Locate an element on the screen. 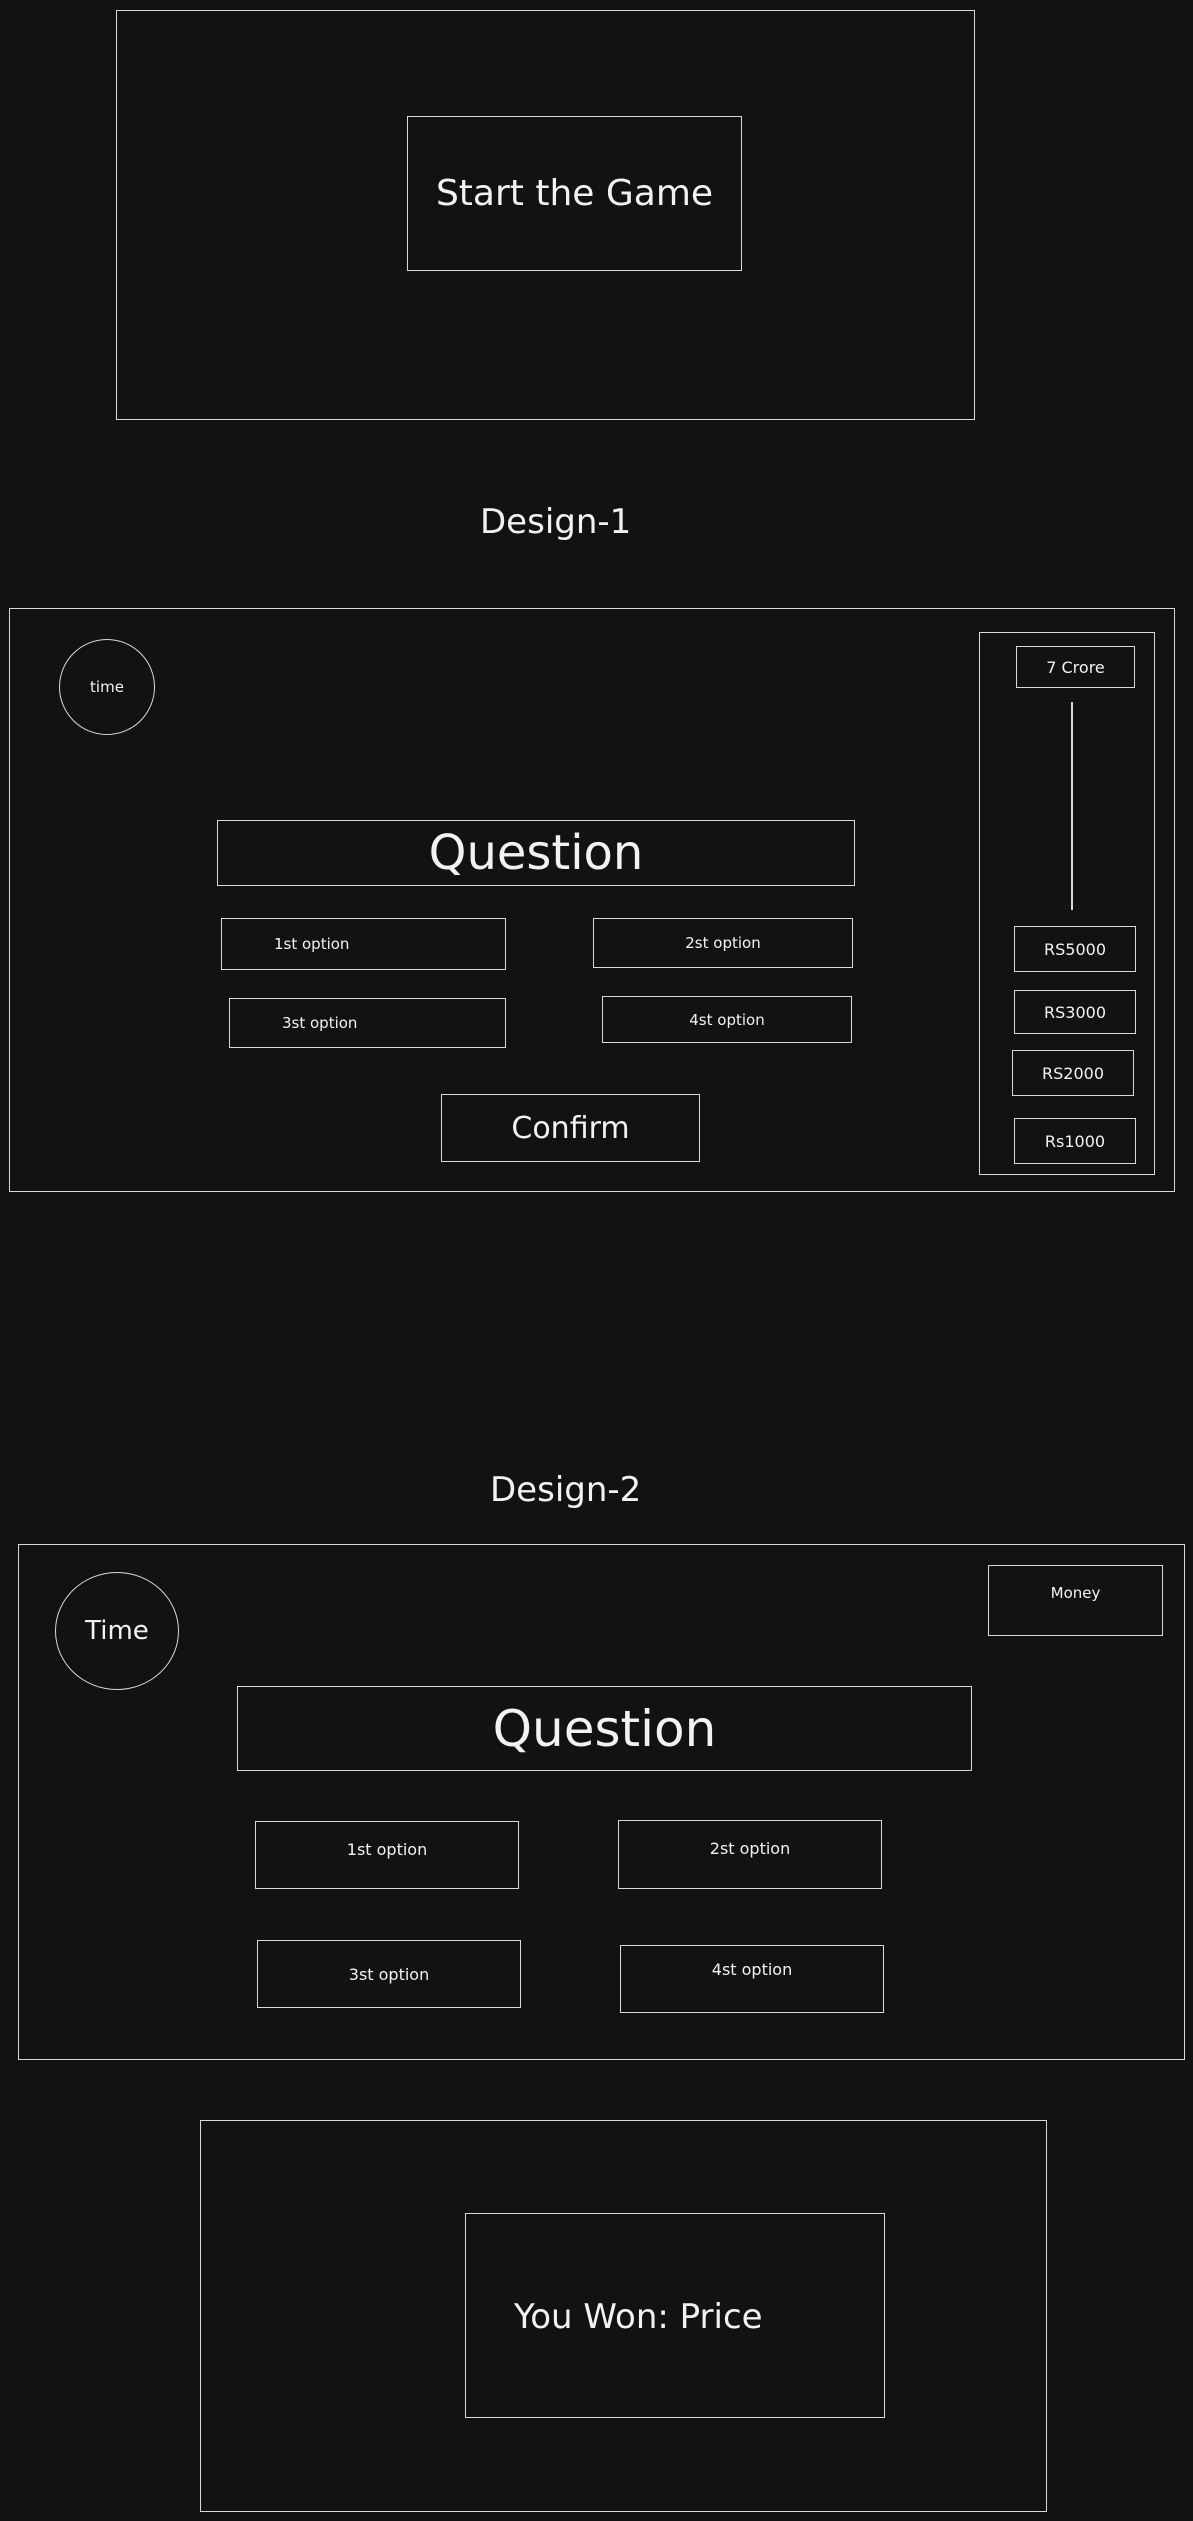 Image resolution: width=1193 pixels, height=2521 pixels. prize-level-2: RS3000 is located at coordinates (1075, 1012).